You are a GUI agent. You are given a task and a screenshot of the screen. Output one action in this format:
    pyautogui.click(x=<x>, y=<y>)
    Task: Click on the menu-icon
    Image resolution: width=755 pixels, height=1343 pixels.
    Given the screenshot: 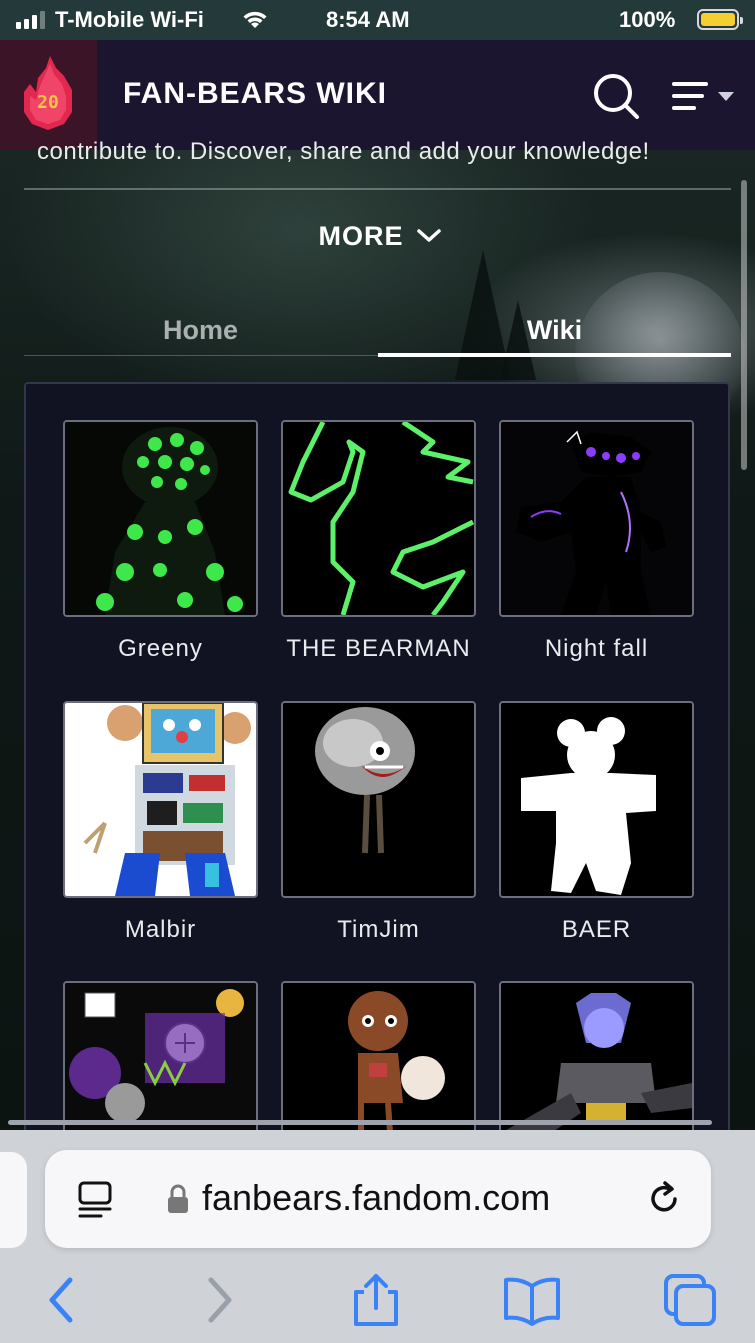 What is the action you would take?
    pyautogui.click(x=703, y=96)
    